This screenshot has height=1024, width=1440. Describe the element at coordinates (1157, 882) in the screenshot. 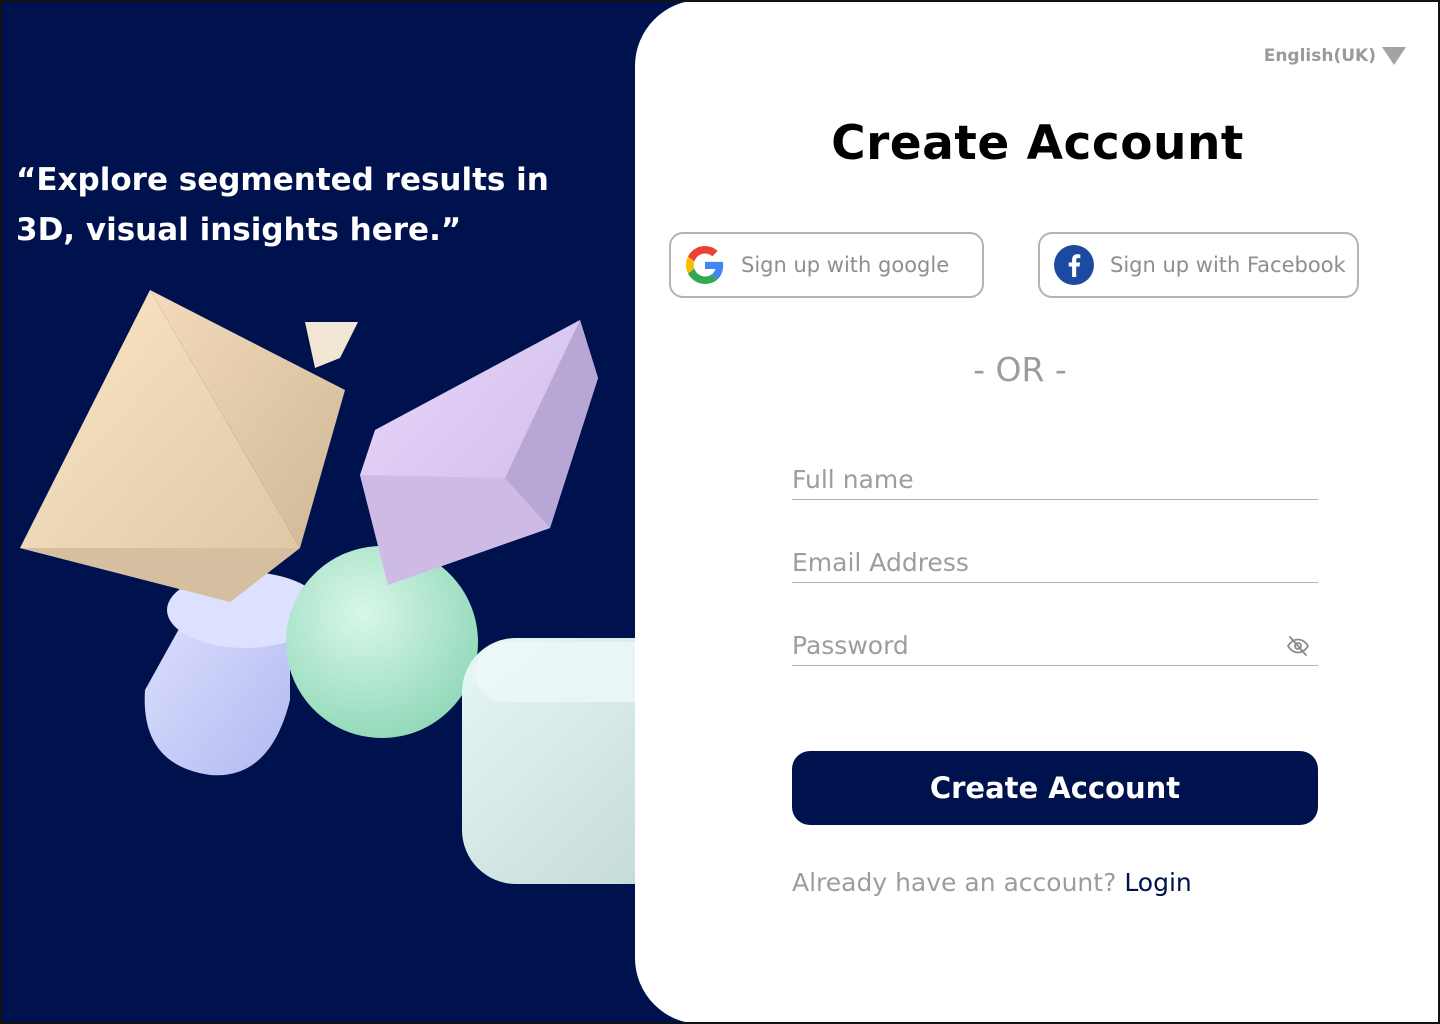

I see `login-link: Login` at that location.